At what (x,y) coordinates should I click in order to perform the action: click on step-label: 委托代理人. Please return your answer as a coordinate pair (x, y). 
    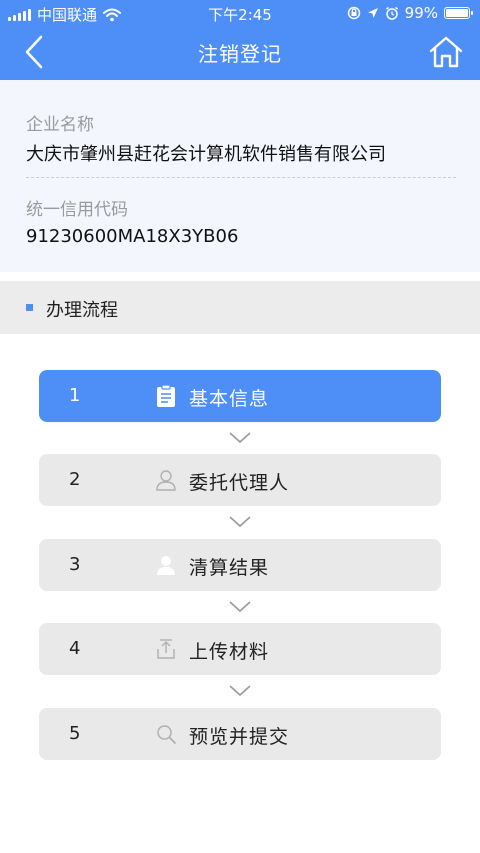
    Looking at the image, I should click on (239, 483).